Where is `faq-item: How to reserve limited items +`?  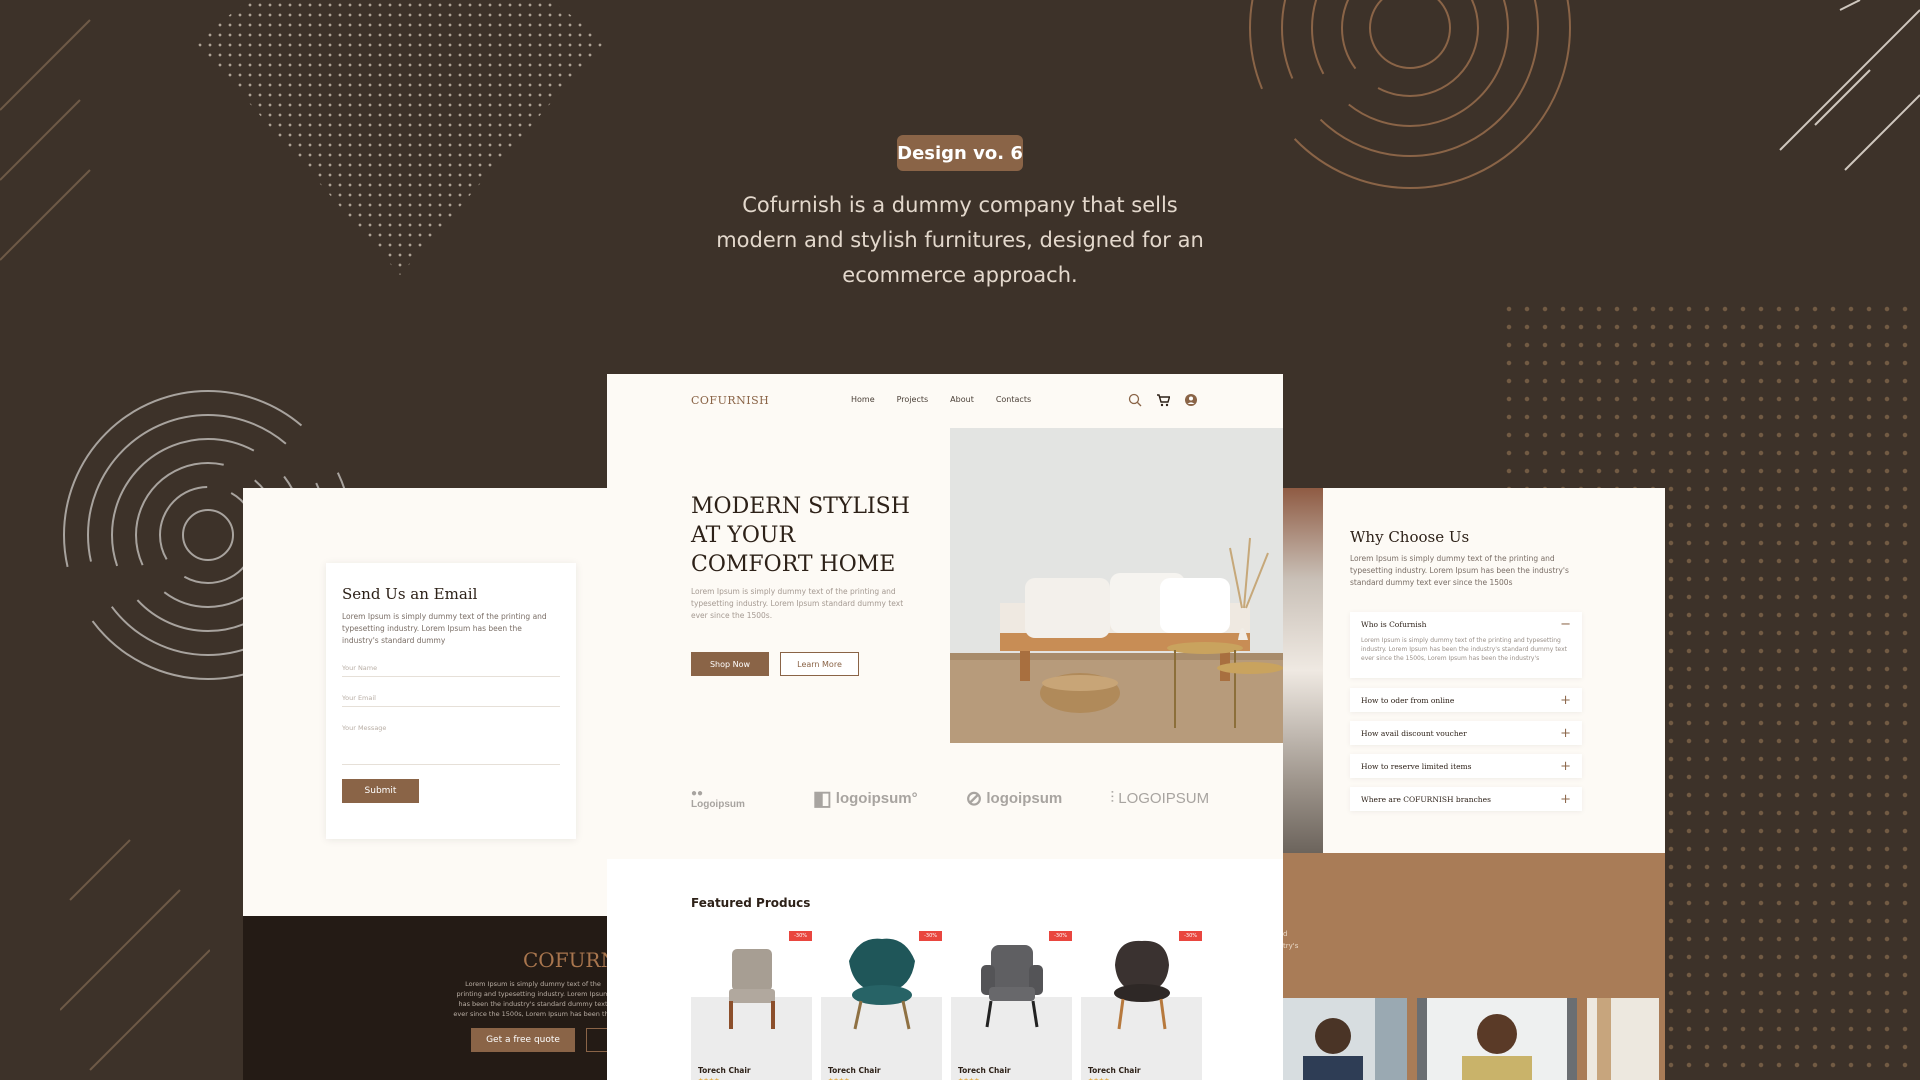 faq-item: How to reserve limited items + is located at coordinates (1466, 766).